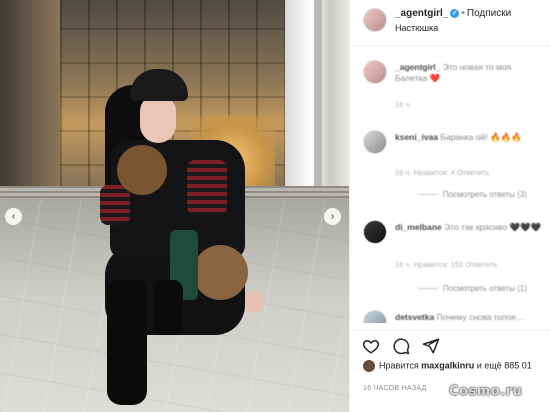  I want to click on post-timestamp: 16 ЧАСОВ НАЗАД, so click(395, 388).